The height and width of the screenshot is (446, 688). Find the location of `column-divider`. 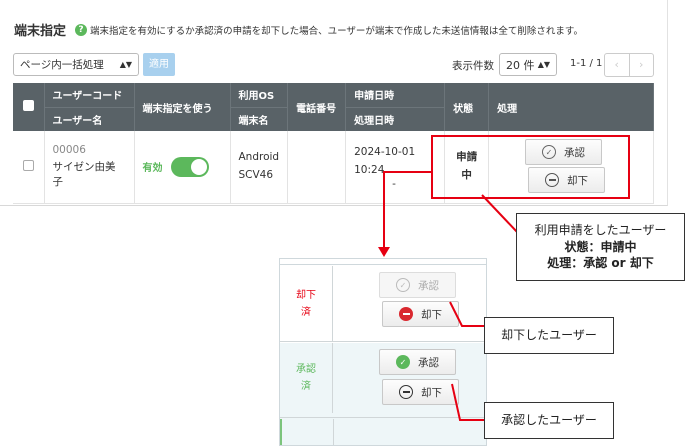

column-divider is located at coordinates (333, 432).